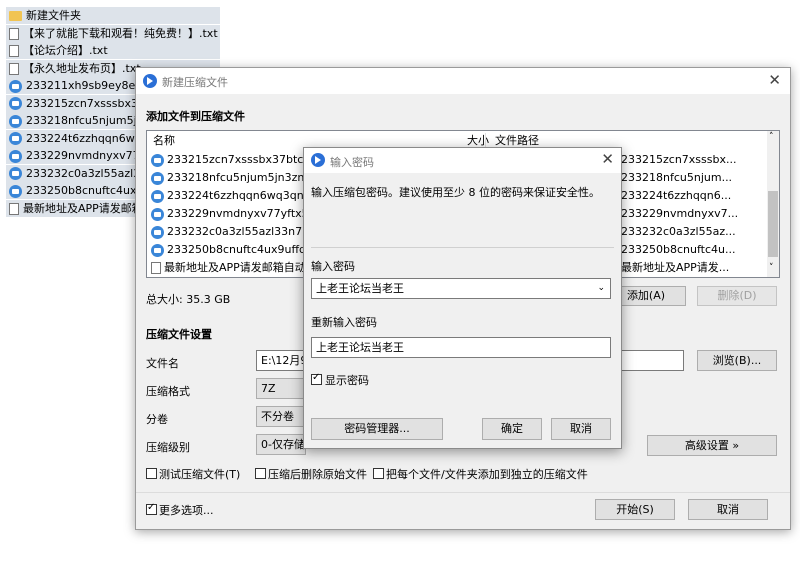 The image size is (800, 576). Describe the element at coordinates (317, 474) in the screenshot. I see `delete-after-label: 压缩后删除原始文件` at that location.